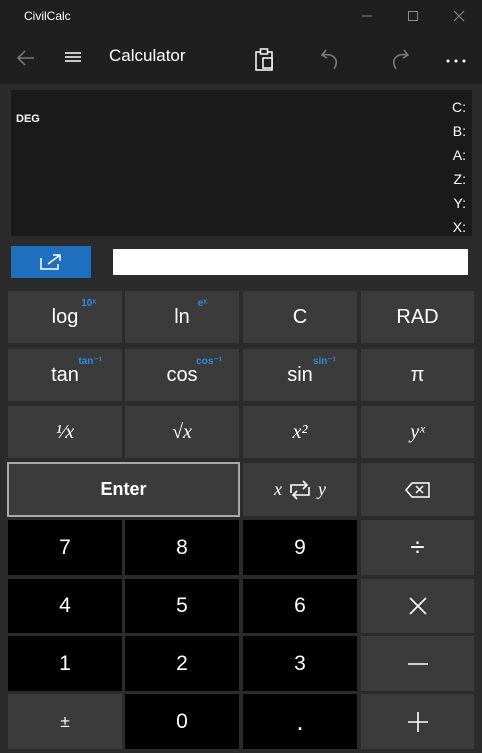  What do you see at coordinates (459, 179) in the screenshot?
I see `register-z-label: Z:` at bounding box center [459, 179].